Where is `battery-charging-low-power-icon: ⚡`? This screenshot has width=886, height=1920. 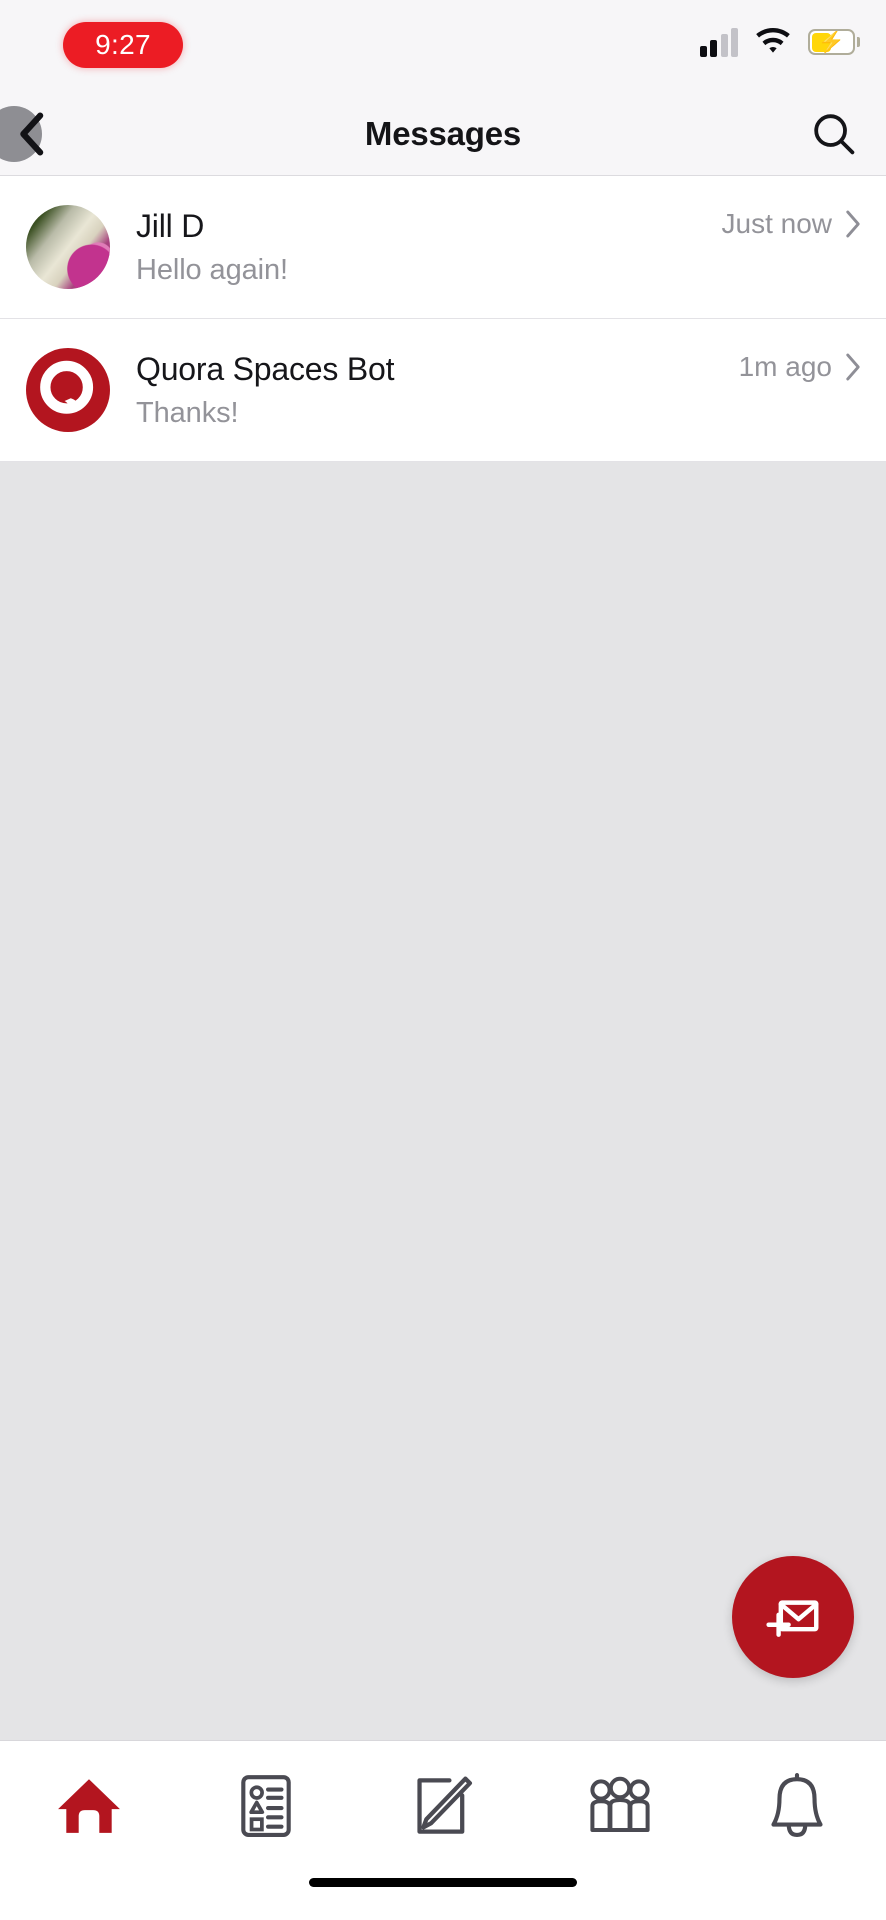
battery-charging-low-power-icon: ⚡ is located at coordinates (834, 42).